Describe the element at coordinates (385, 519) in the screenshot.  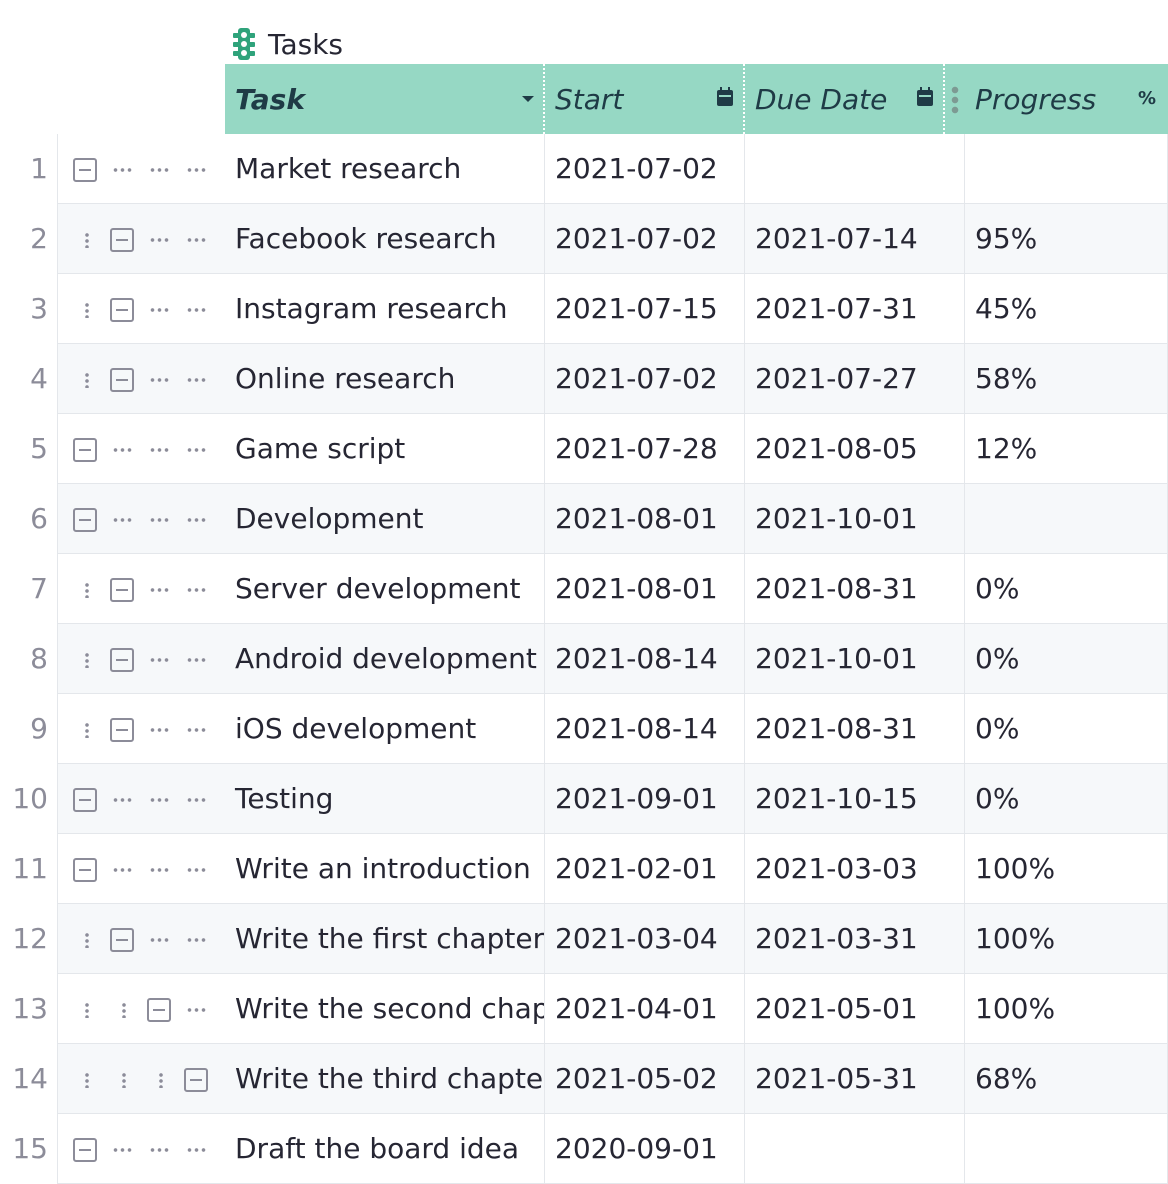
I see `cell-task: Development` at that location.